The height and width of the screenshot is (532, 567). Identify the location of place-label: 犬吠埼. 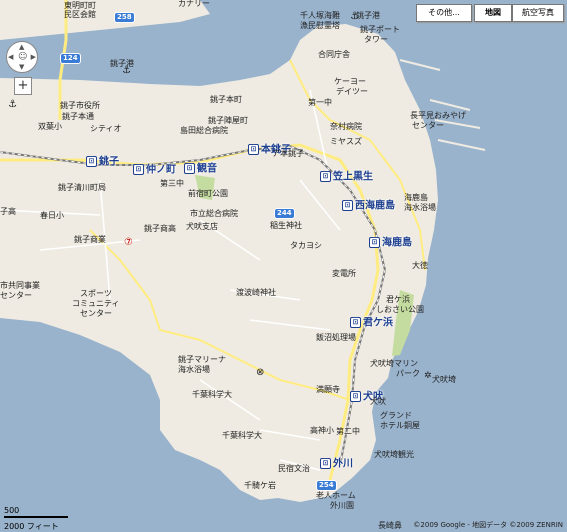
(444, 379).